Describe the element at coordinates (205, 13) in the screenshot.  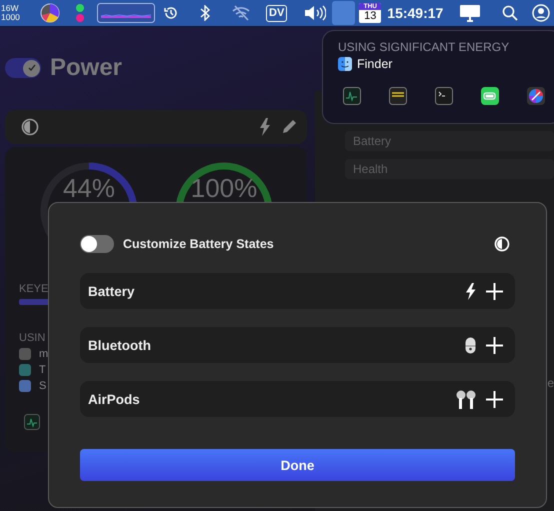
I see `bluetooth-icon` at that location.